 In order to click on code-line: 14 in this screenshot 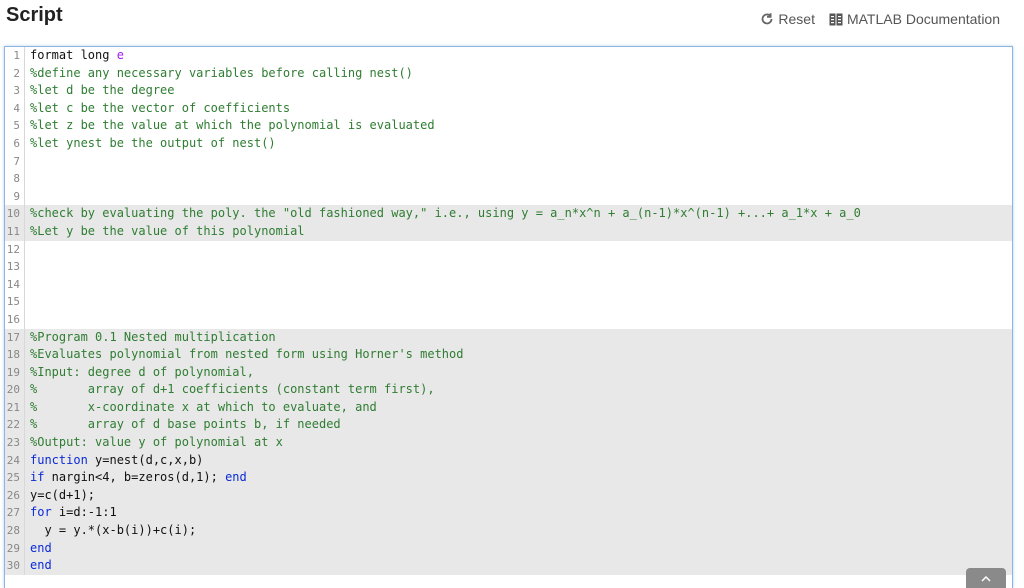, I will do `click(508, 285)`.